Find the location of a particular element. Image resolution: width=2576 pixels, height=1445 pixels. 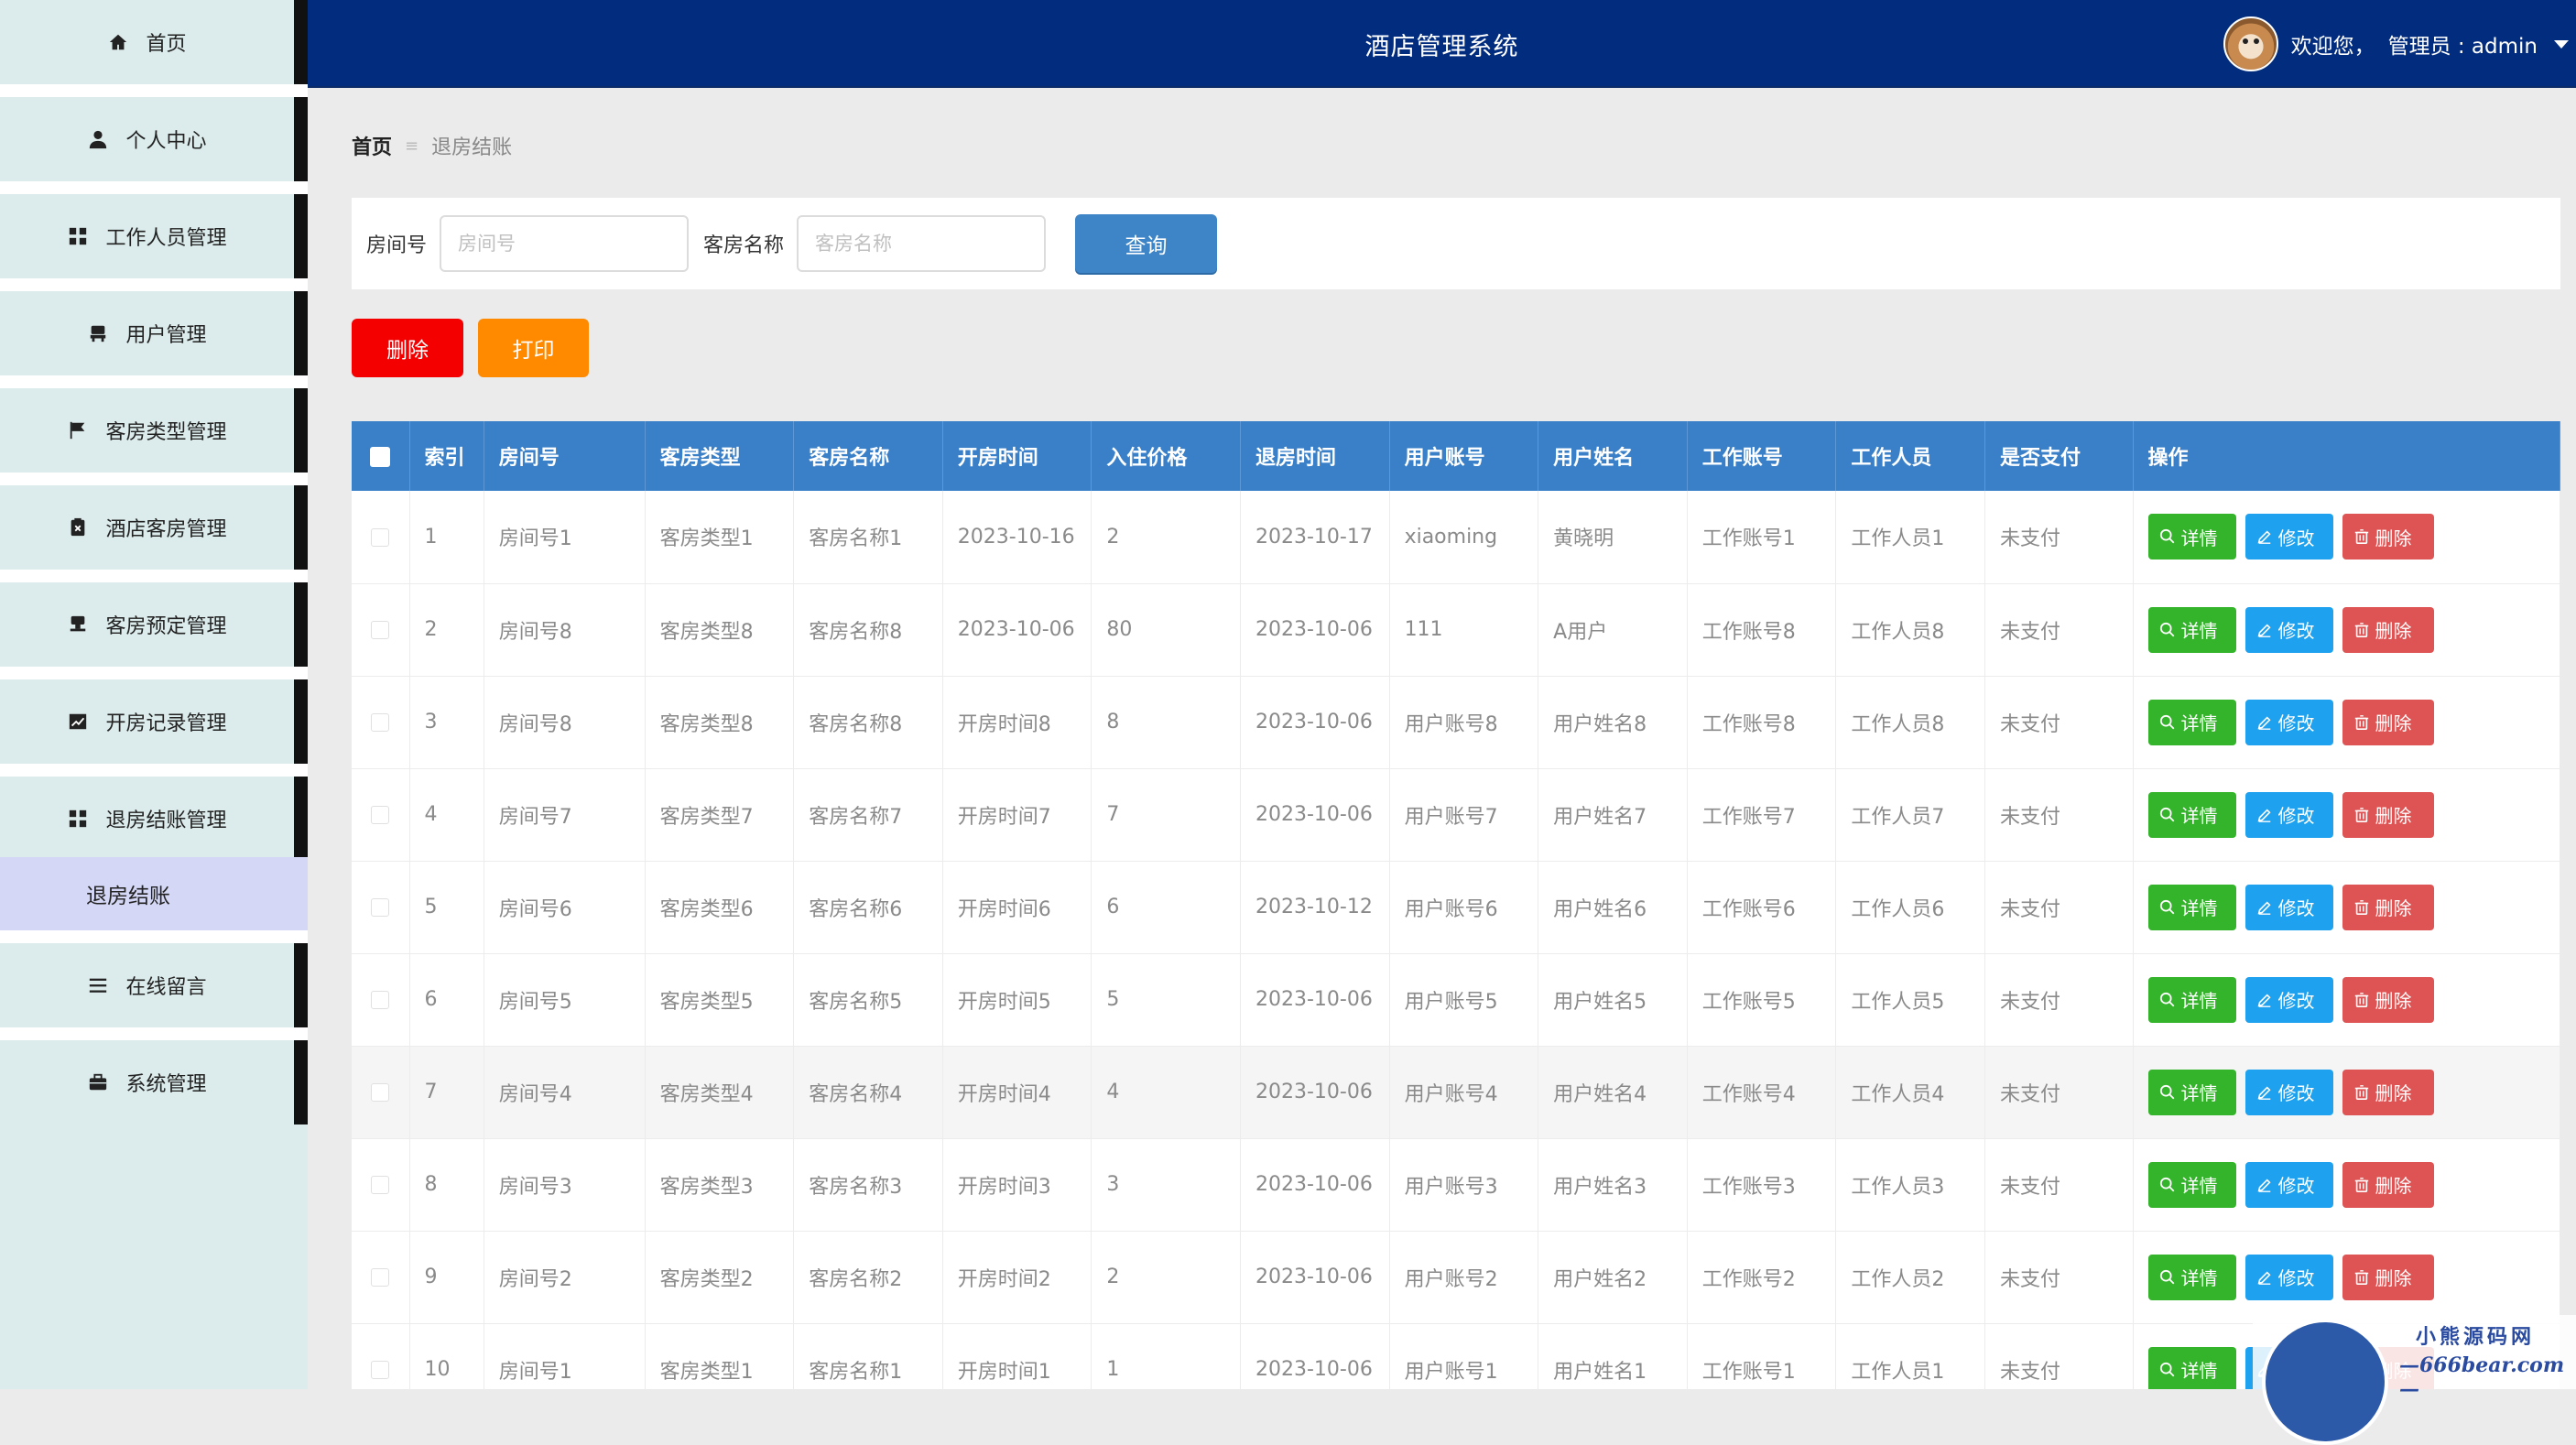

sidebar-item-11: 系统管理 is located at coordinates (154, 1082).